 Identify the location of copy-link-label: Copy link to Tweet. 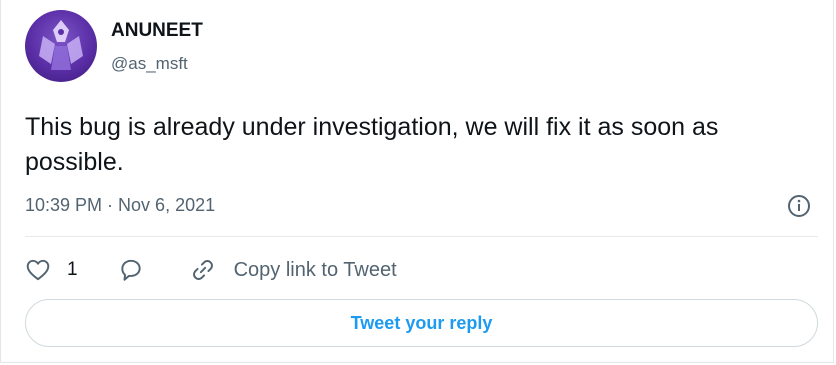
(315, 269).